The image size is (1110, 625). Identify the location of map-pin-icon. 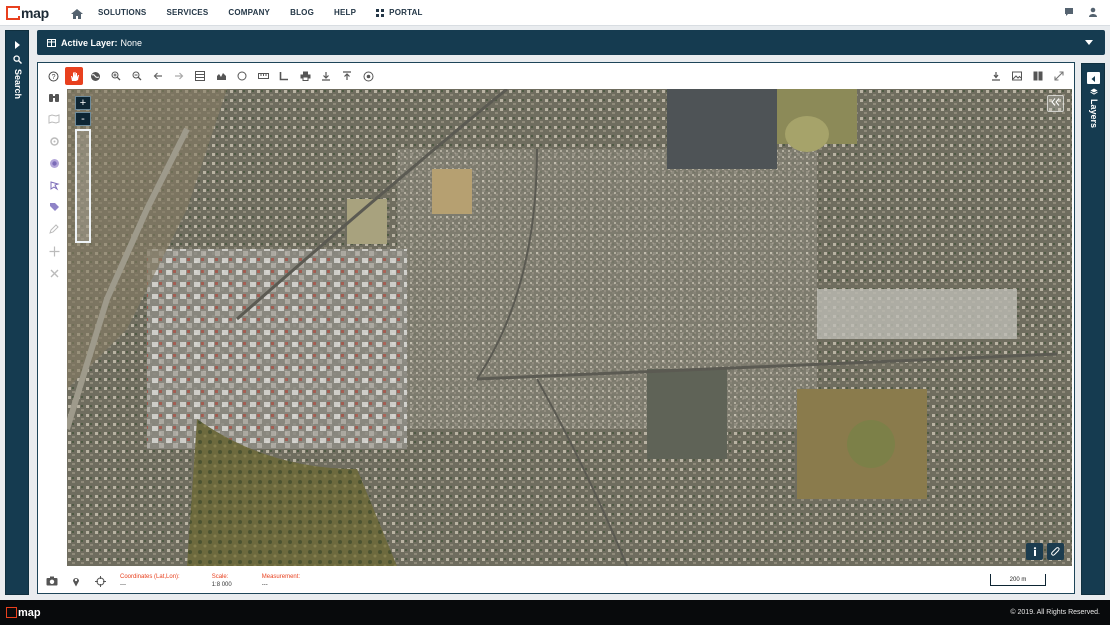
(76, 581).